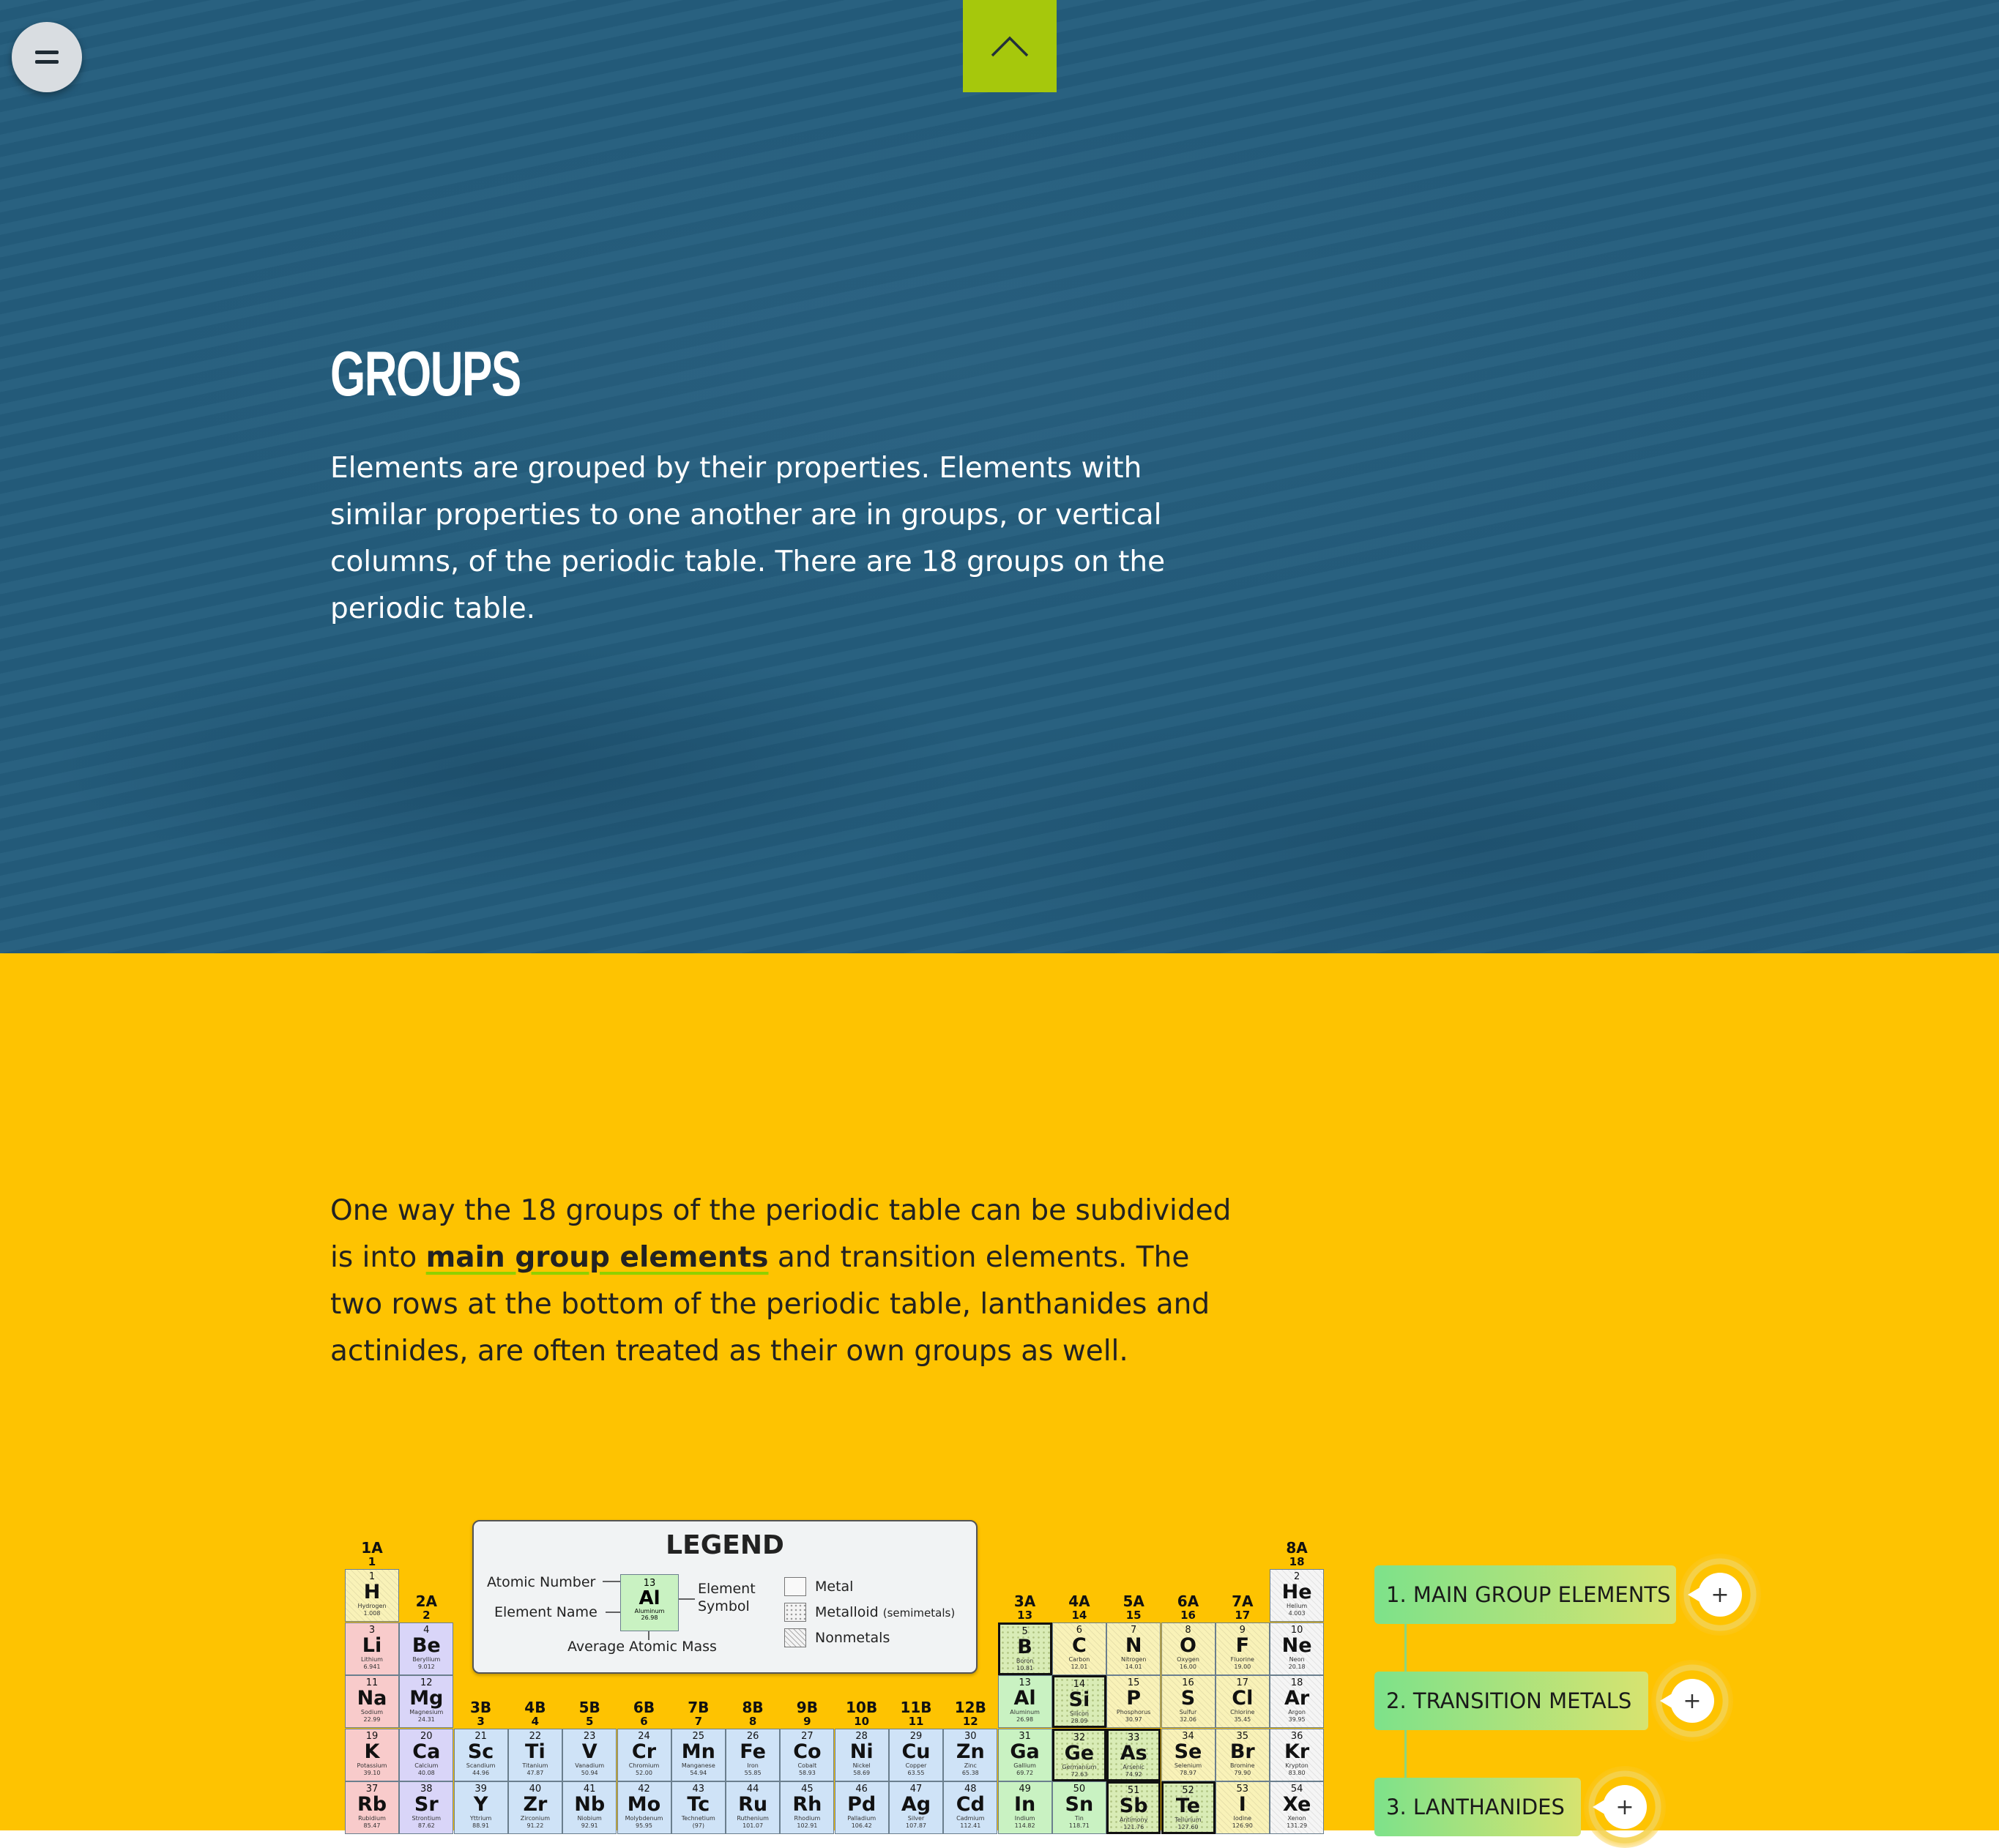 This screenshot has width=1999, height=1848. I want to click on element-symbol: Sn, so click(1079, 1804).